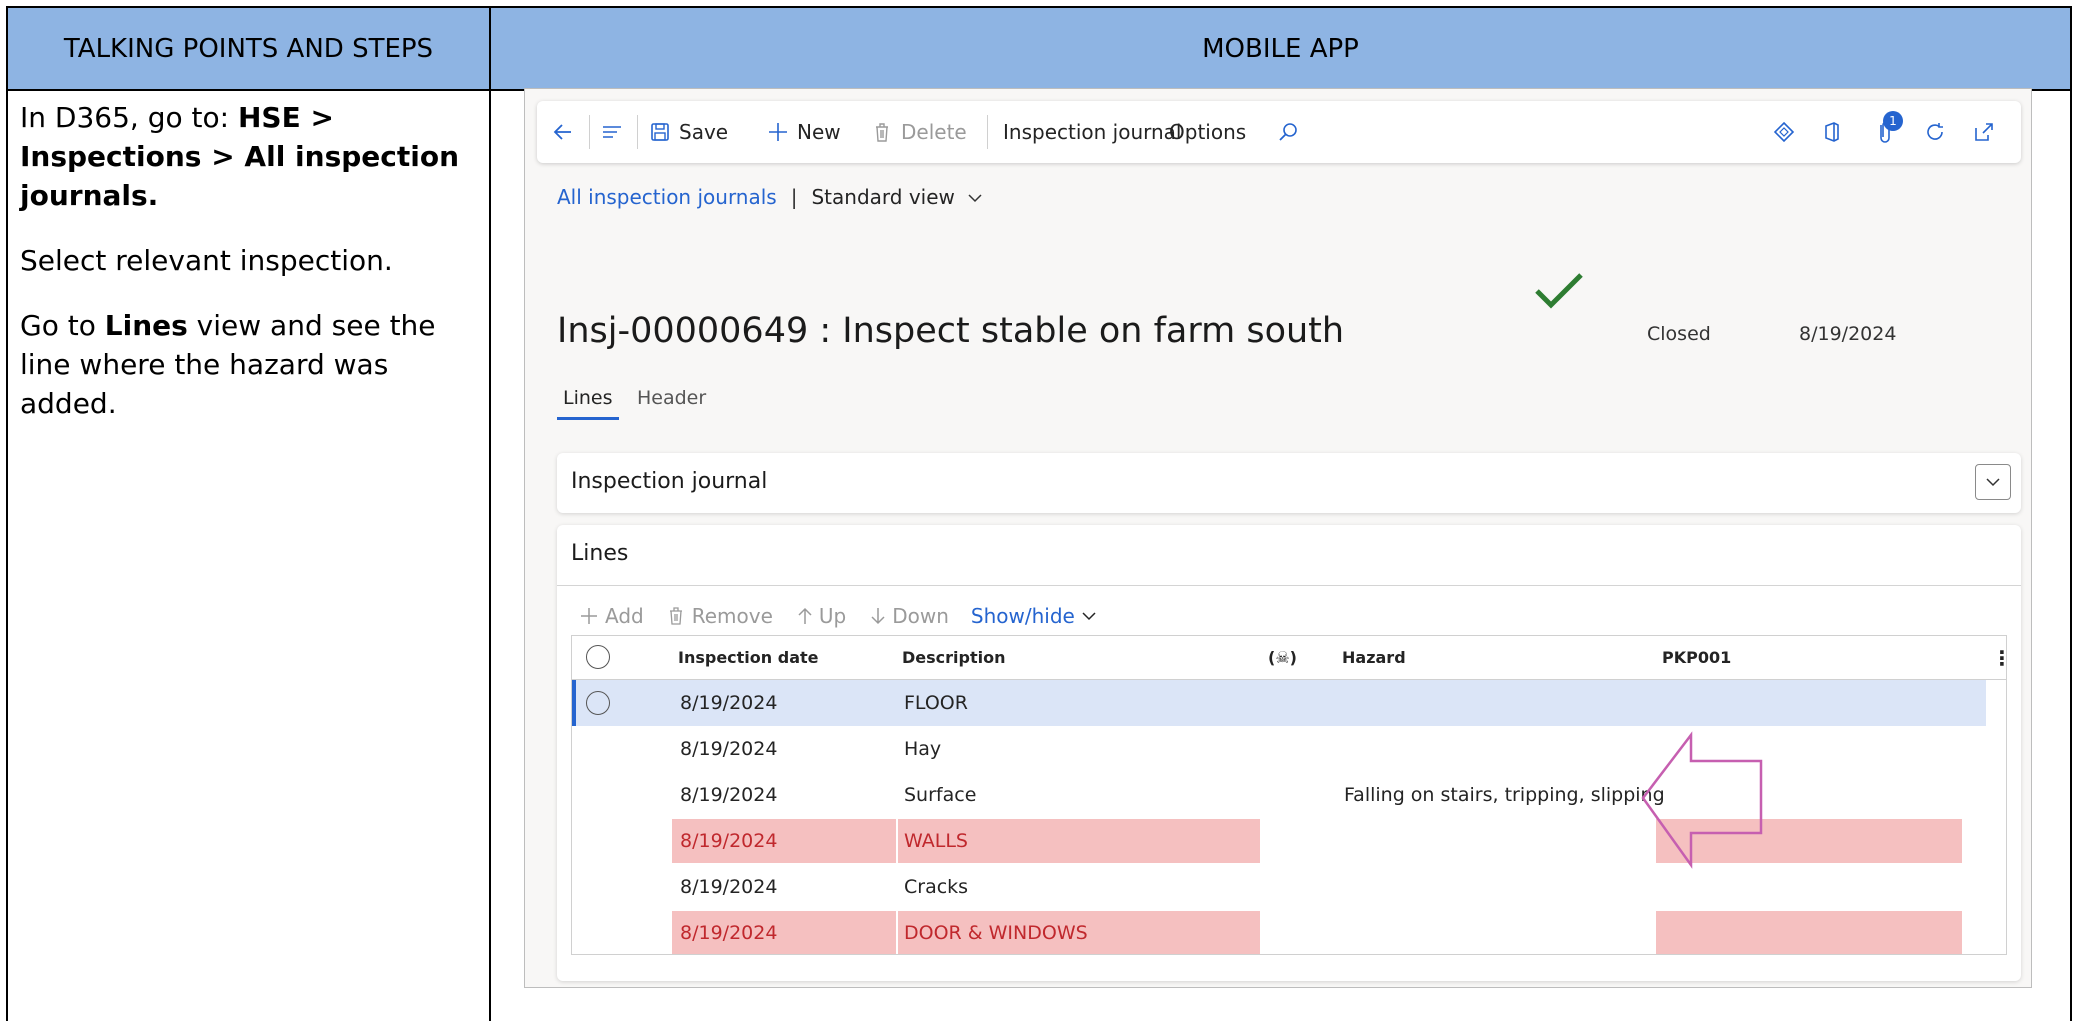 Image resolution: width=2080 pixels, height=1021 pixels. I want to click on cell-description: FLOOR, so click(936, 703).